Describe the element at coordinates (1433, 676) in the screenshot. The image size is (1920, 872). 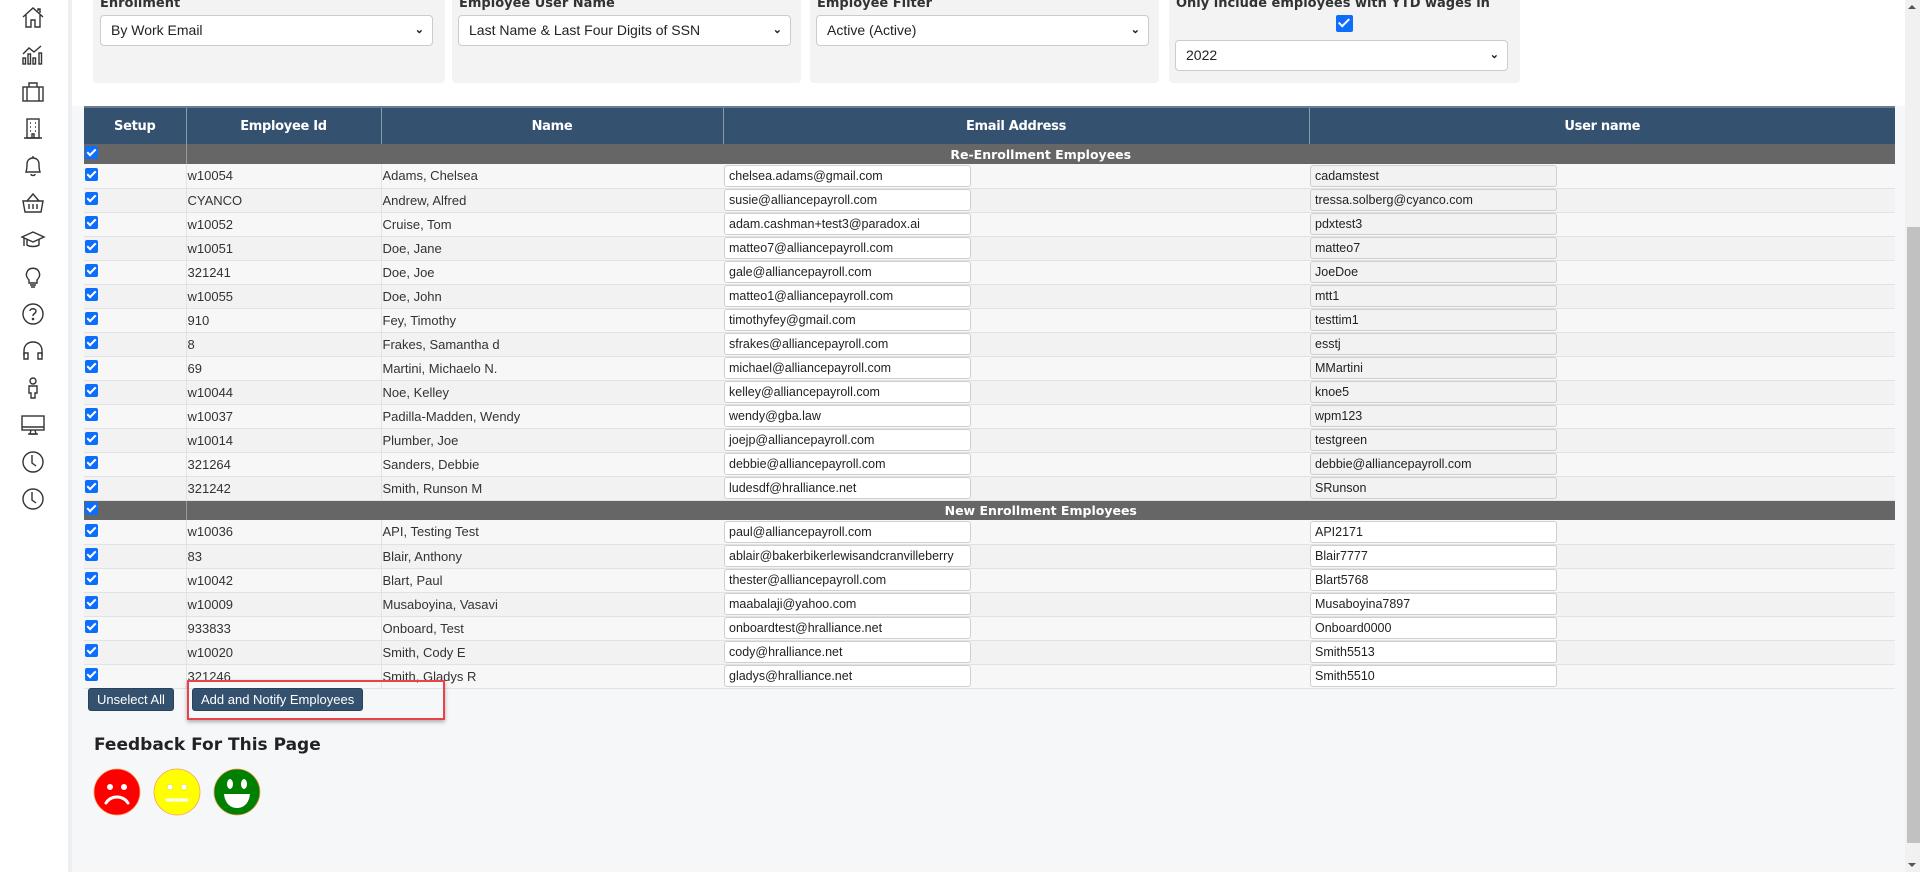
I see `username-input: Smith5510` at that location.